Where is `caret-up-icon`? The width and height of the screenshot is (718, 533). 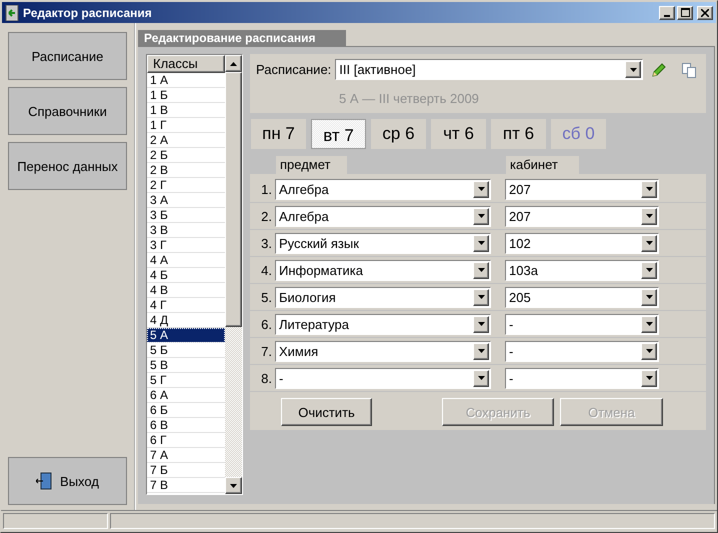 caret-up-icon is located at coordinates (233, 64).